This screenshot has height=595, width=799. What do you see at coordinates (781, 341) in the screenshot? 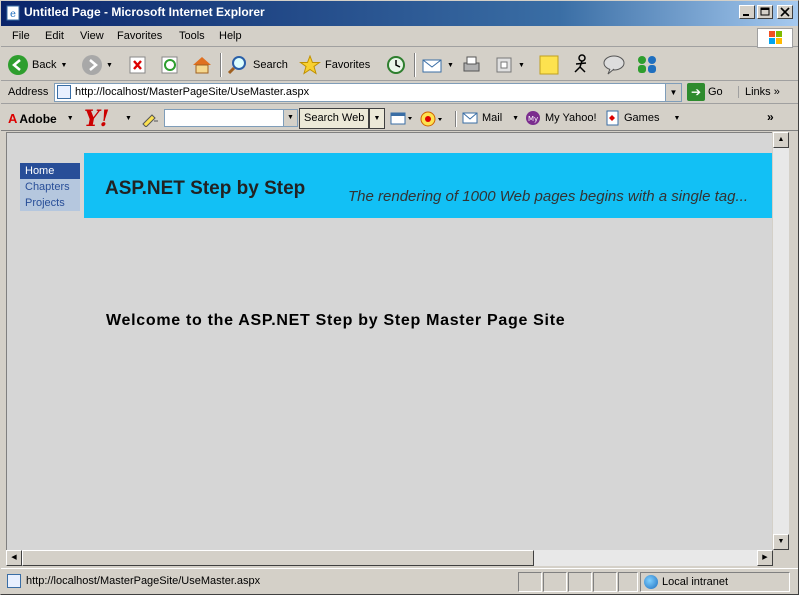
I see `vertical-scrollbar: ▲ ▼` at bounding box center [781, 341].